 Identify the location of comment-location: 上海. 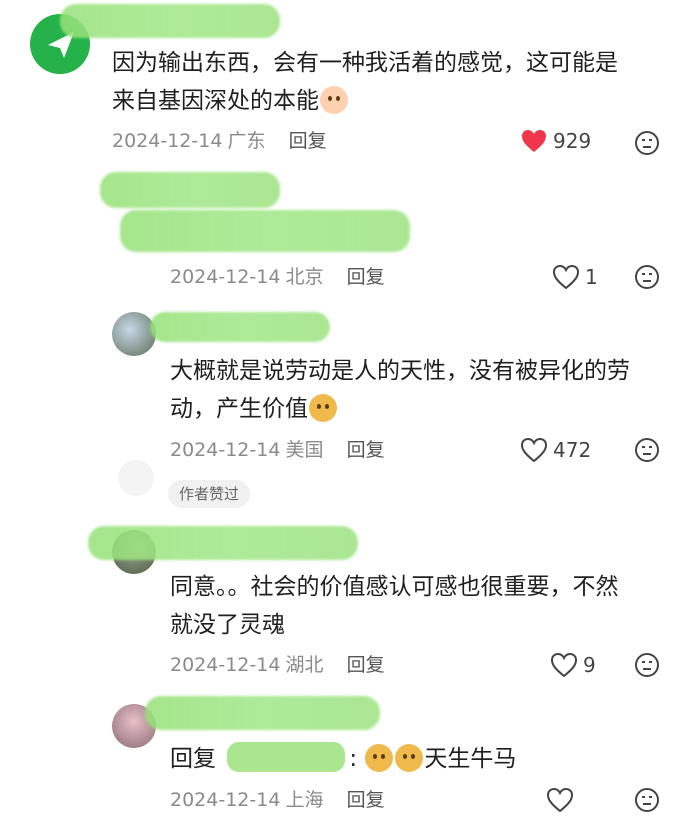
(304, 800).